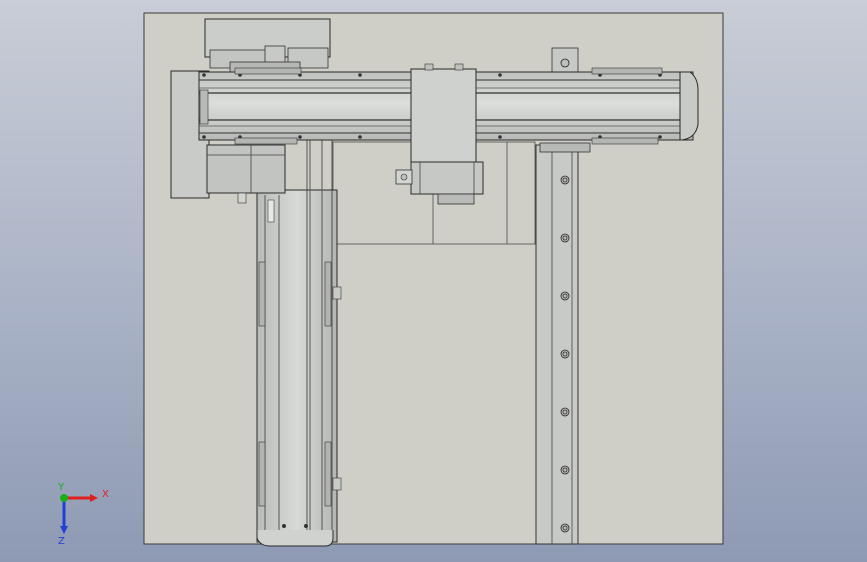 The width and height of the screenshot is (867, 562). What do you see at coordinates (94, 498) in the screenshot?
I see `x-axis-arrowhead` at bounding box center [94, 498].